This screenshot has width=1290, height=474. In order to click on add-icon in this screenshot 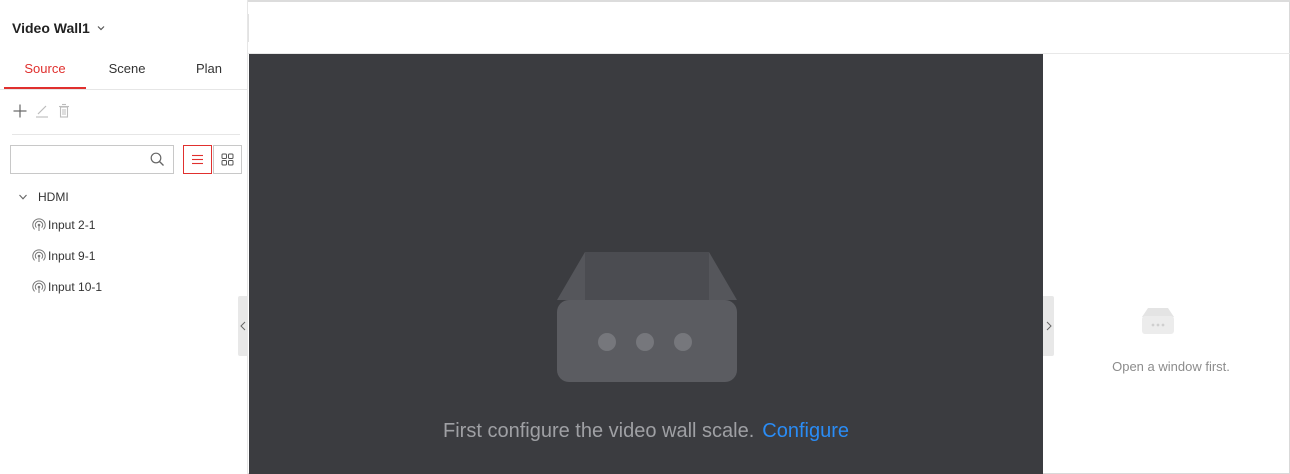, I will do `click(20, 111)`.